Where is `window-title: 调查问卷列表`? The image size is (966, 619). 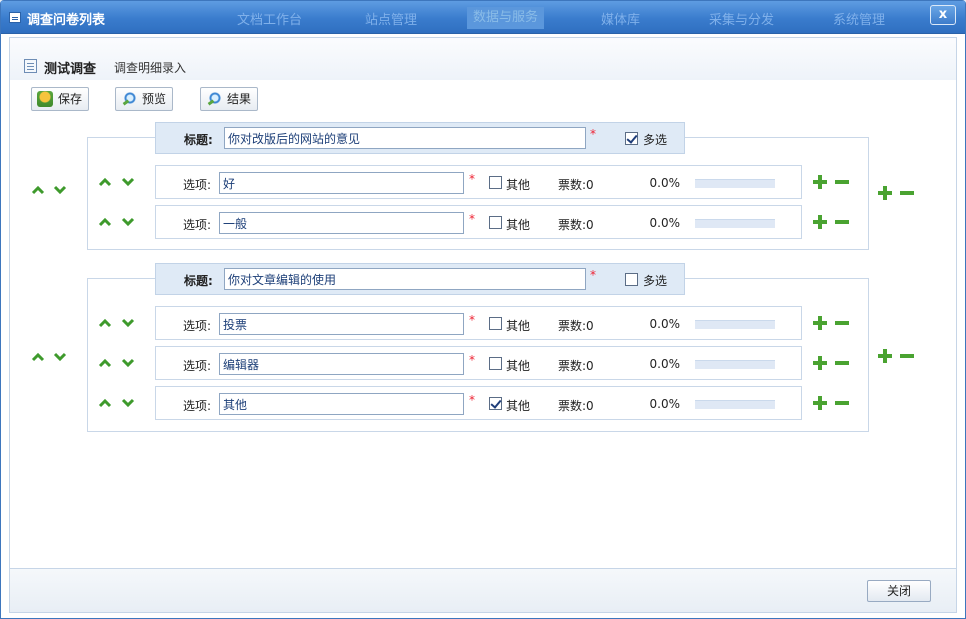
window-title: 调查问卷列表 is located at coordinates (66, 20).